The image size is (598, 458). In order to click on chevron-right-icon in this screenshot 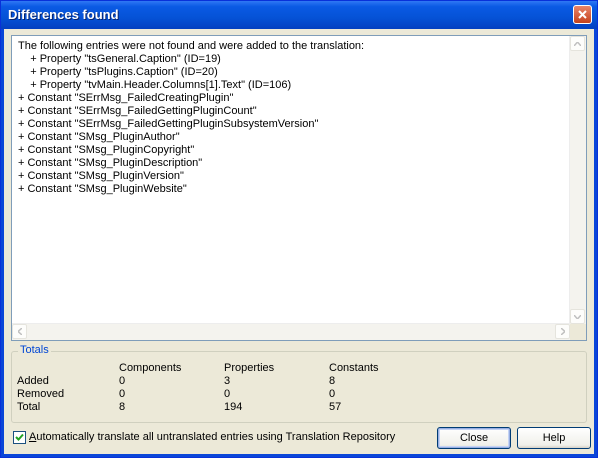, I will do `click(563, 331)`.